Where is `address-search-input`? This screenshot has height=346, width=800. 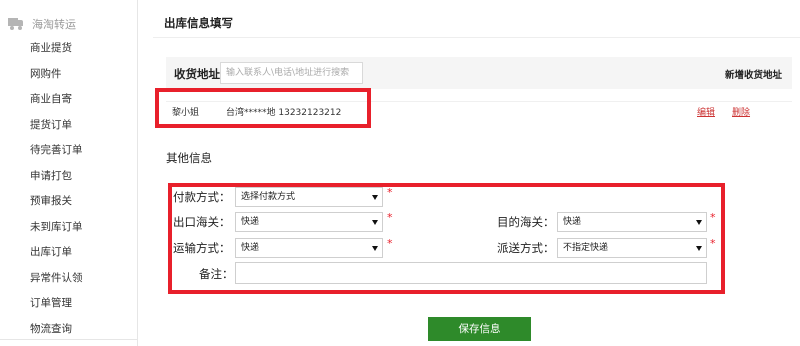
address-search-input is located at coordinates (291, 73).